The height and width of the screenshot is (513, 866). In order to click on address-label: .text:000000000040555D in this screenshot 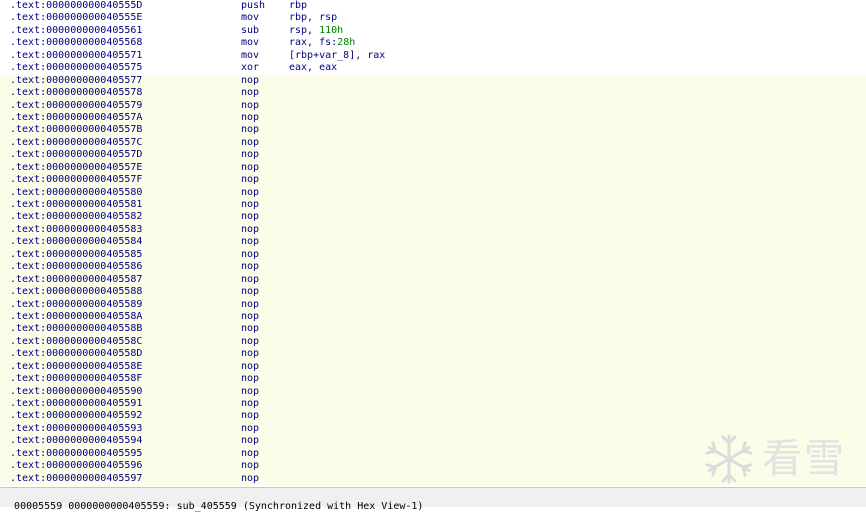, I will do `click(76, 6)`.